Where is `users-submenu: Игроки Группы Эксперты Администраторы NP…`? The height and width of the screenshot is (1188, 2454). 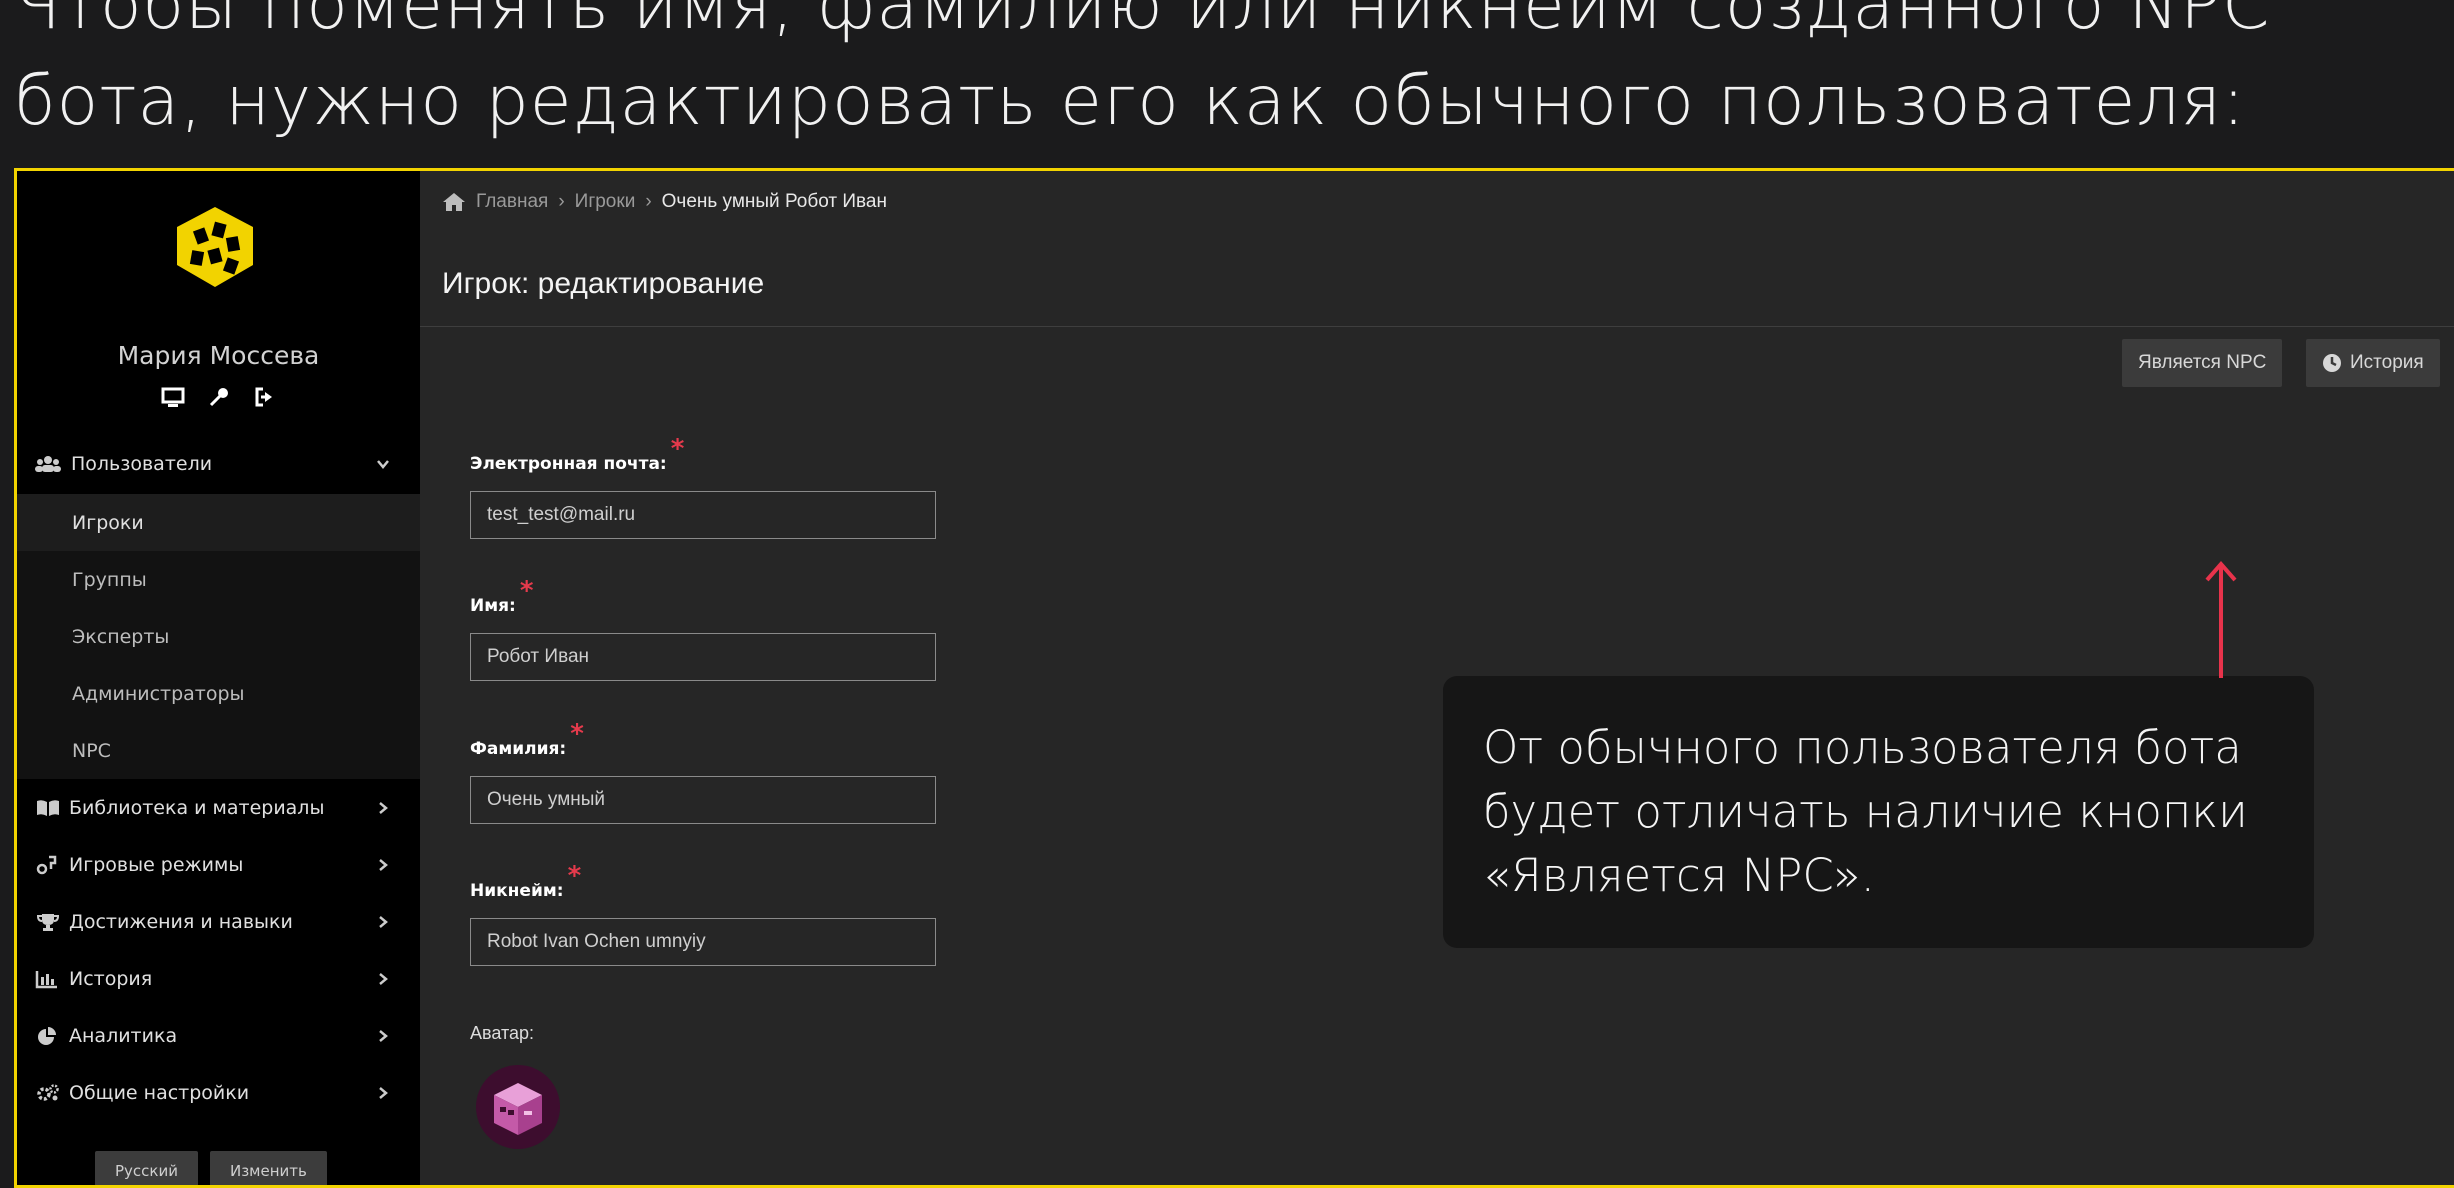 users-submenu: Игроки Группы Эксперты Администраторы NP… is located at coordinates (218, 636).